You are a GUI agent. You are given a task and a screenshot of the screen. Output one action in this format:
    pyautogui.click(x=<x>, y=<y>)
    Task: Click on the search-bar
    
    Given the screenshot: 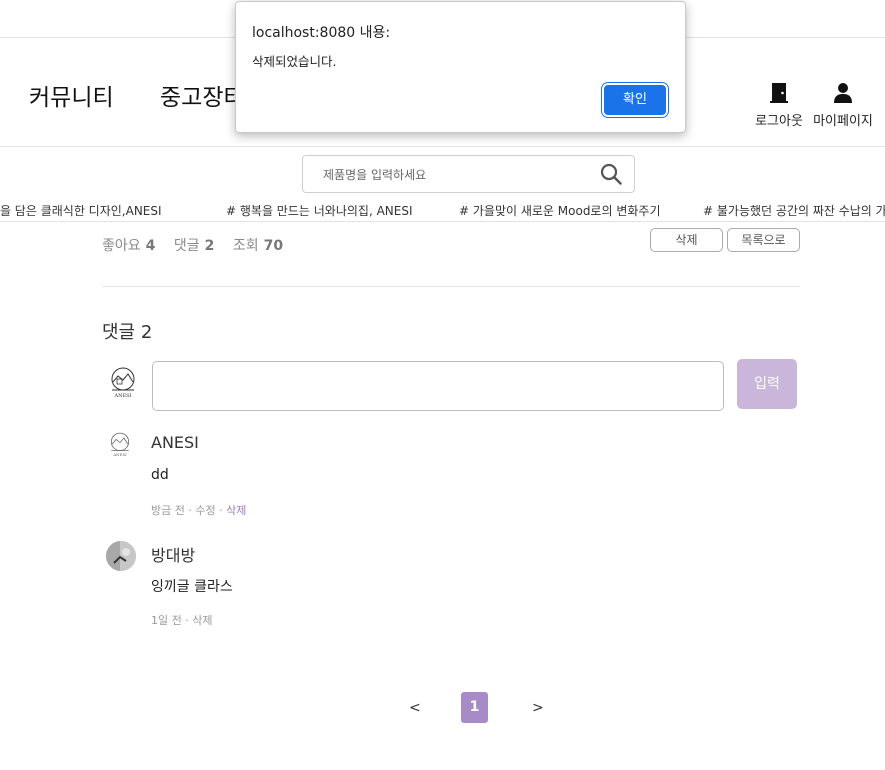 What is the action you would take?
    pyautogui.click(x=468, y=174)
    